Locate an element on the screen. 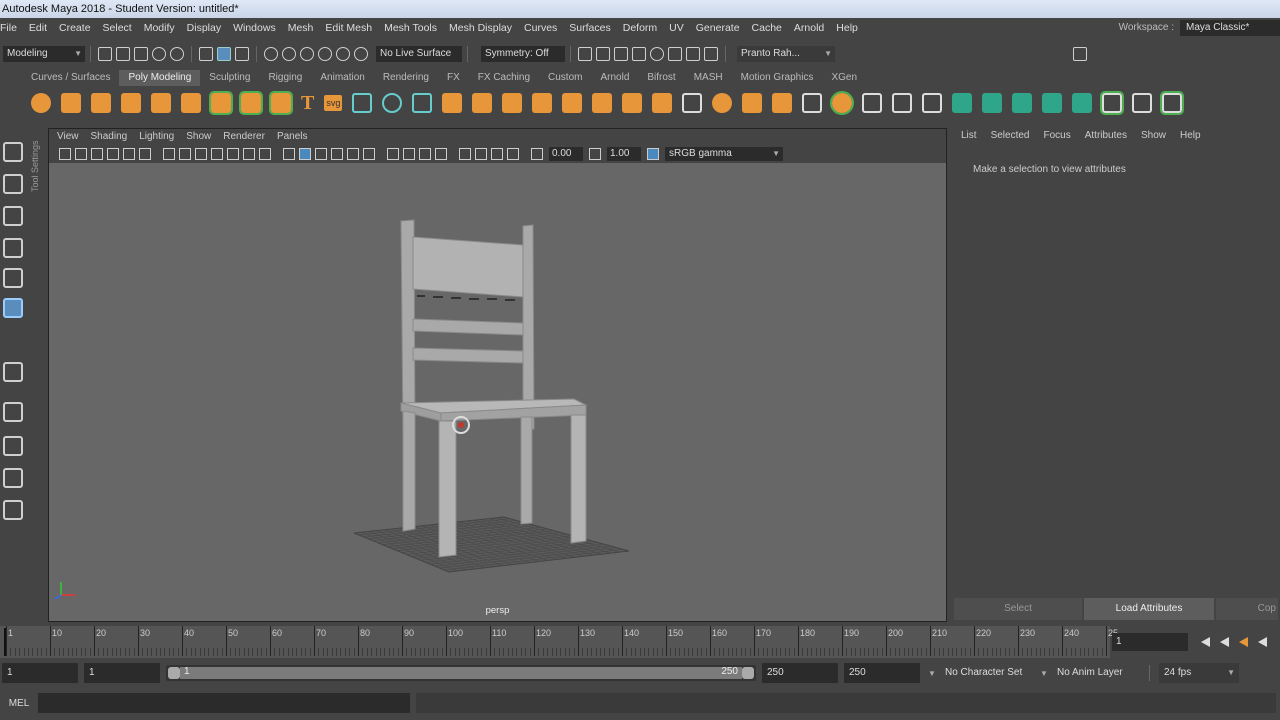 This screenshot has width=1280, height=720. color-management-icon is located at coordinates (653, 154).